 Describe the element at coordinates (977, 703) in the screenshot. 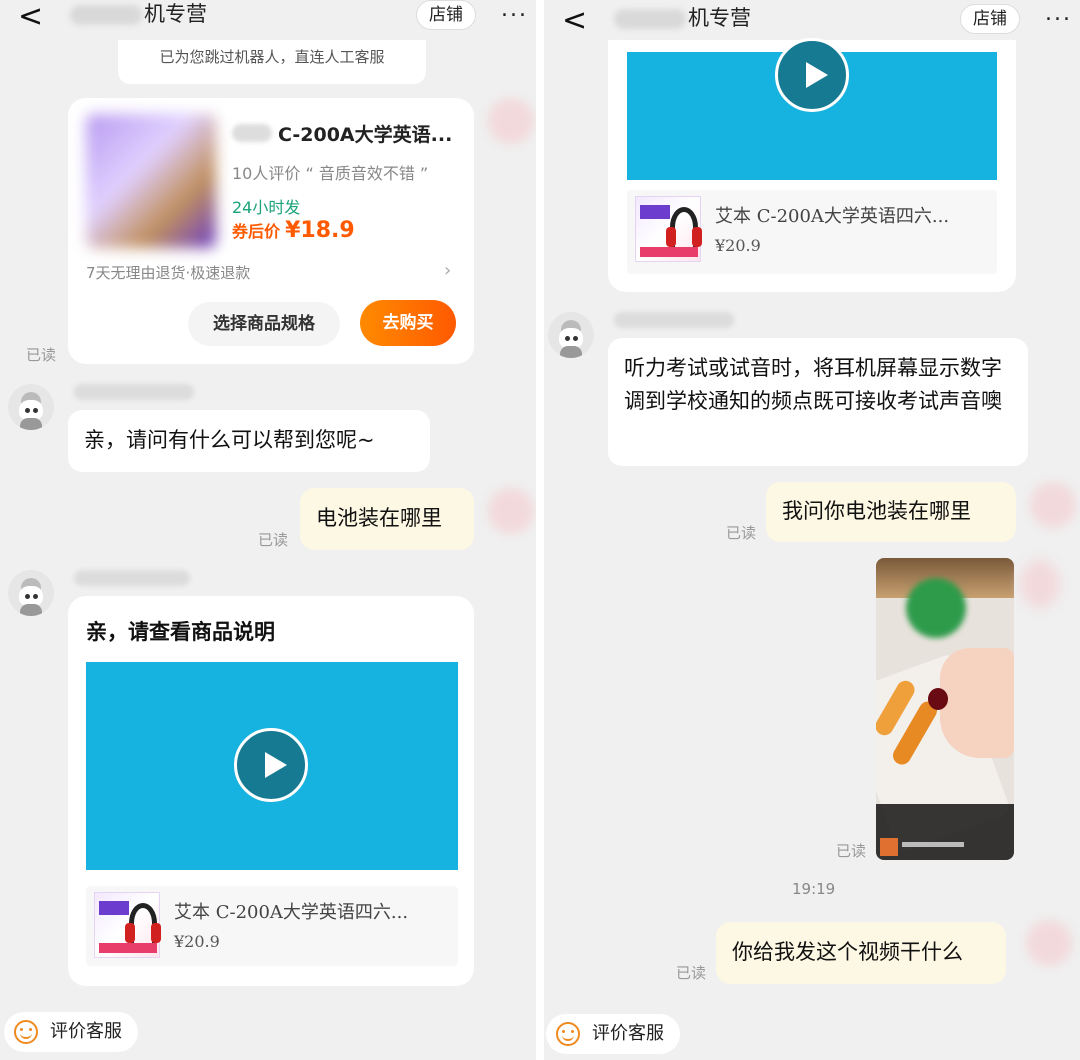

I see `hand` at that location.